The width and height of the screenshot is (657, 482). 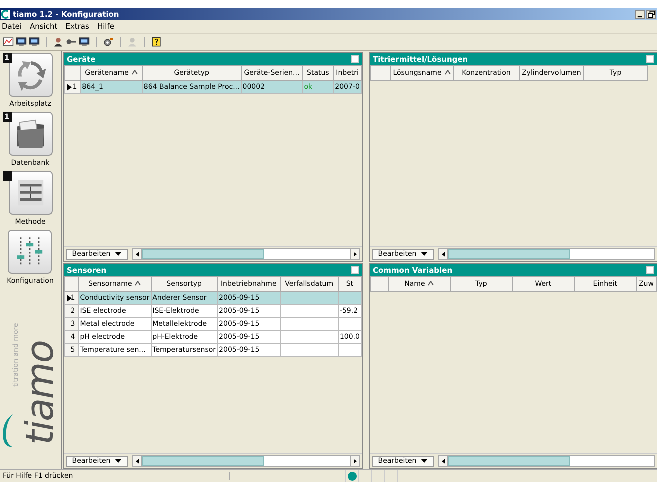 I want to click on minimize-button, so click(x=640, y=14).